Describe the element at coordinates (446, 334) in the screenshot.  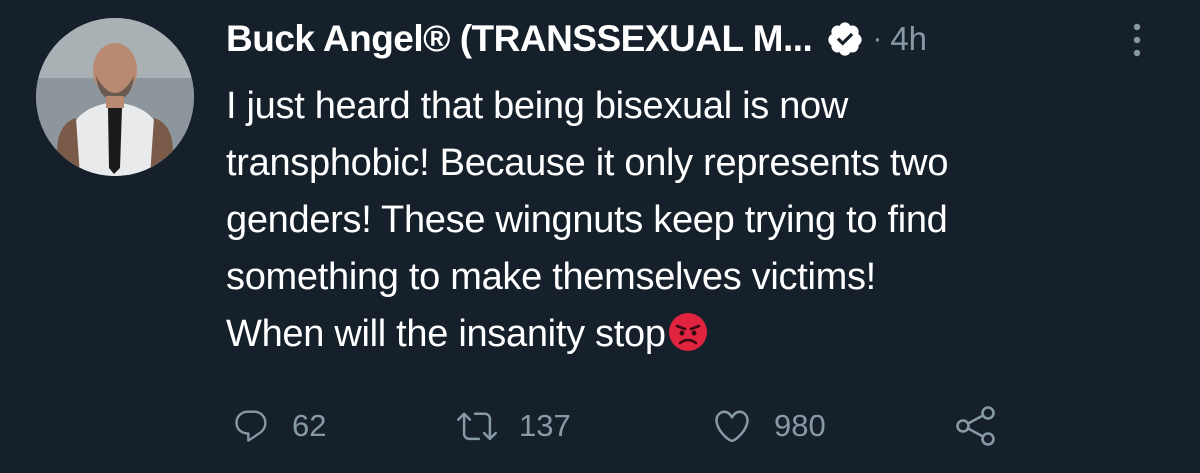
I see `tweet-text-line: When will the insanity stop` at that location.